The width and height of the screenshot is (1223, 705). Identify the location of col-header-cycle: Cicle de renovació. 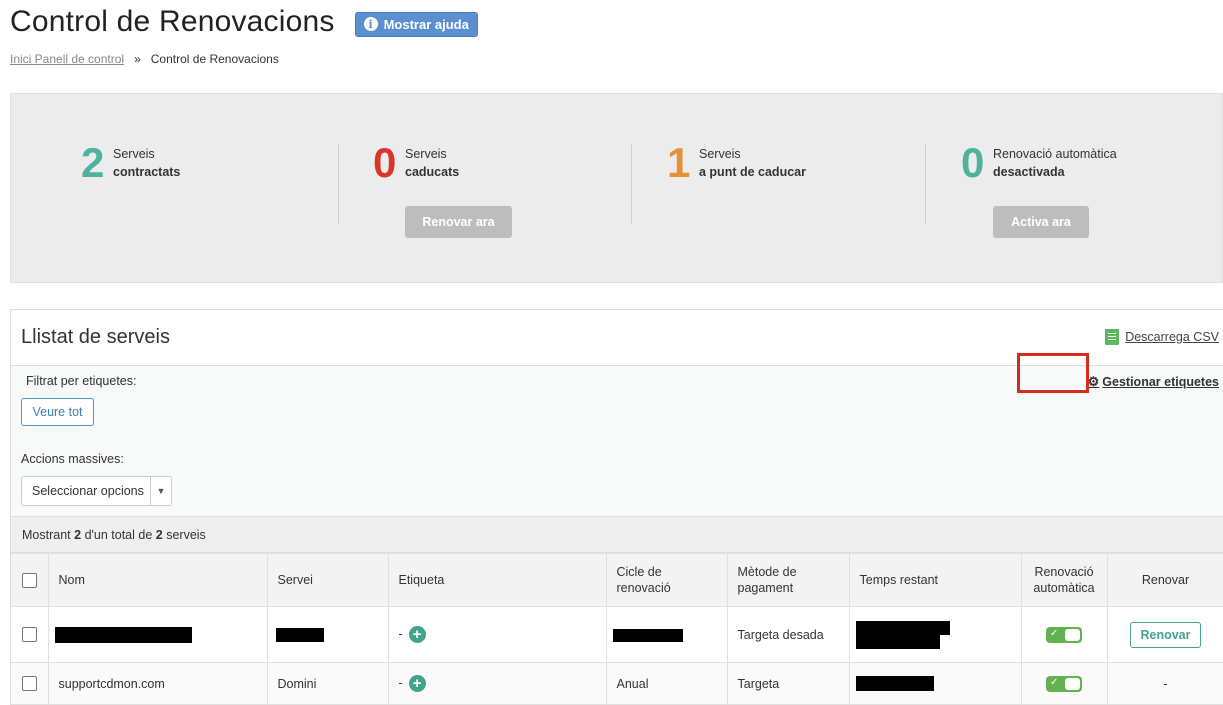
(666, 580).